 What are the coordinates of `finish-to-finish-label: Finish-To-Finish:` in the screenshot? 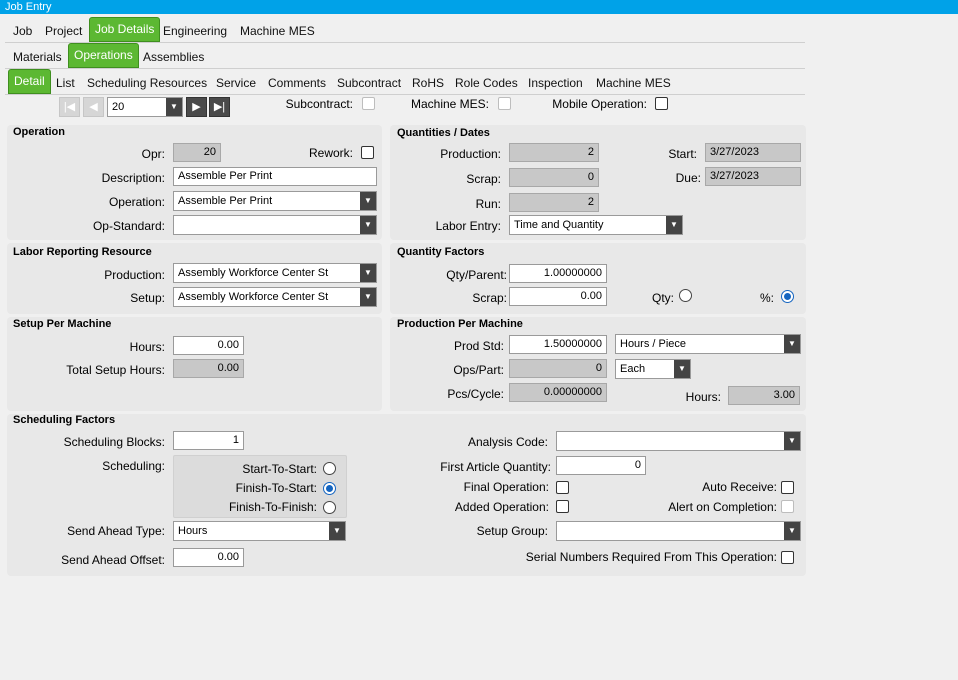 It's located at (272, 507).